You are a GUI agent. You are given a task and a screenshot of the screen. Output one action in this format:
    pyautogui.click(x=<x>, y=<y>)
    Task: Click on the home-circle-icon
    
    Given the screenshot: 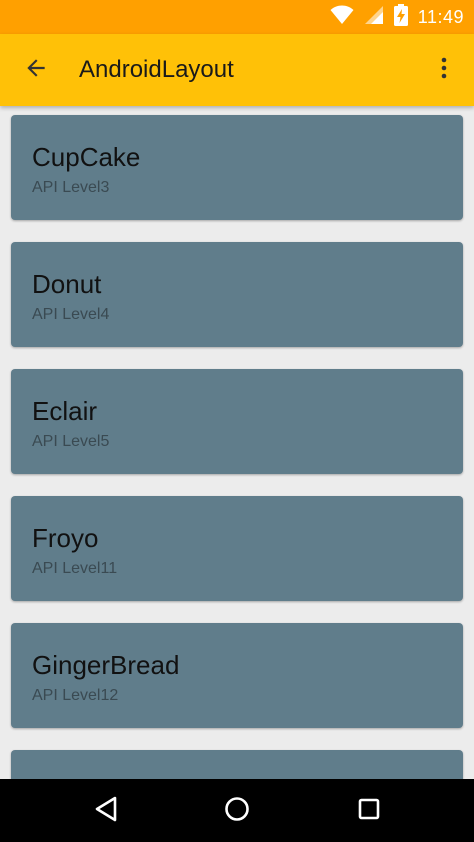 What is the action you would take?
    pyautogui.click(x=237, y=811)
    